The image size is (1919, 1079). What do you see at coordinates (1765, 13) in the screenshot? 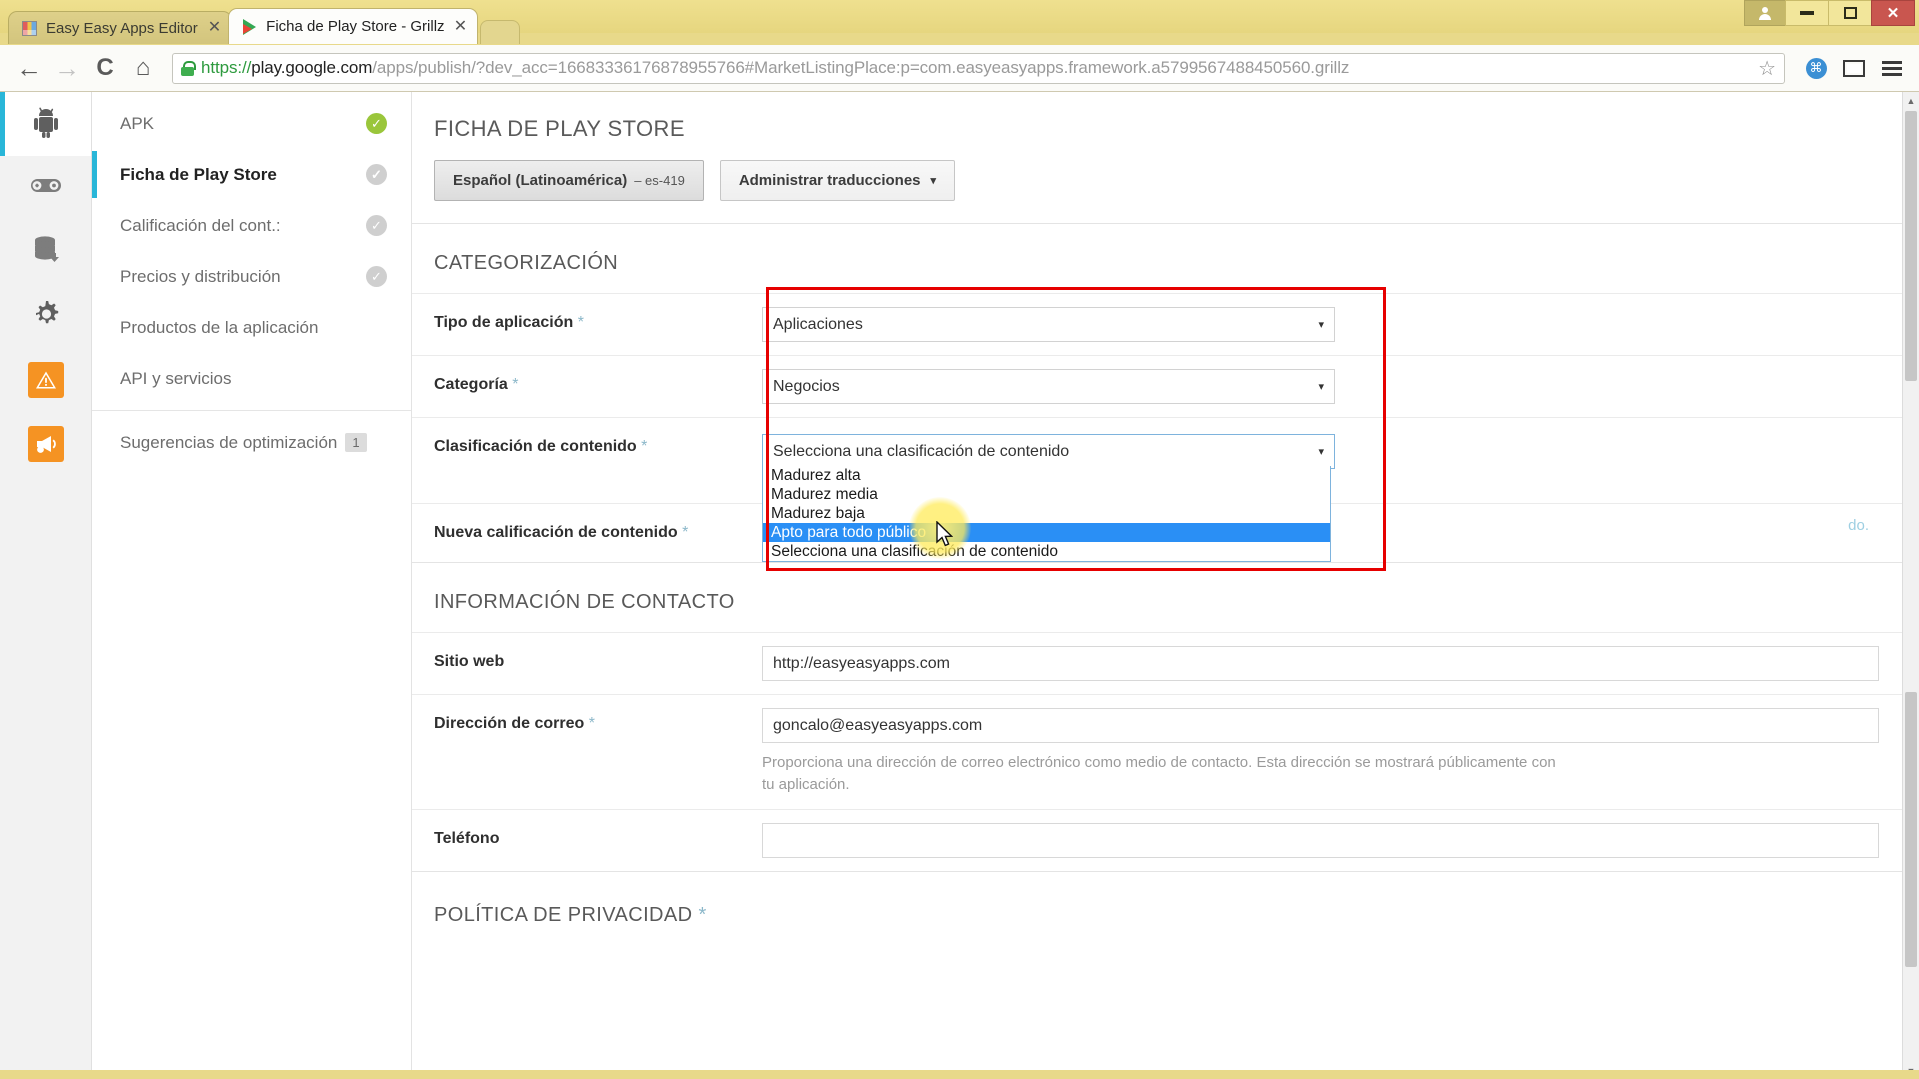
I see `user-profile-button` at bounding box center [1765, 13].